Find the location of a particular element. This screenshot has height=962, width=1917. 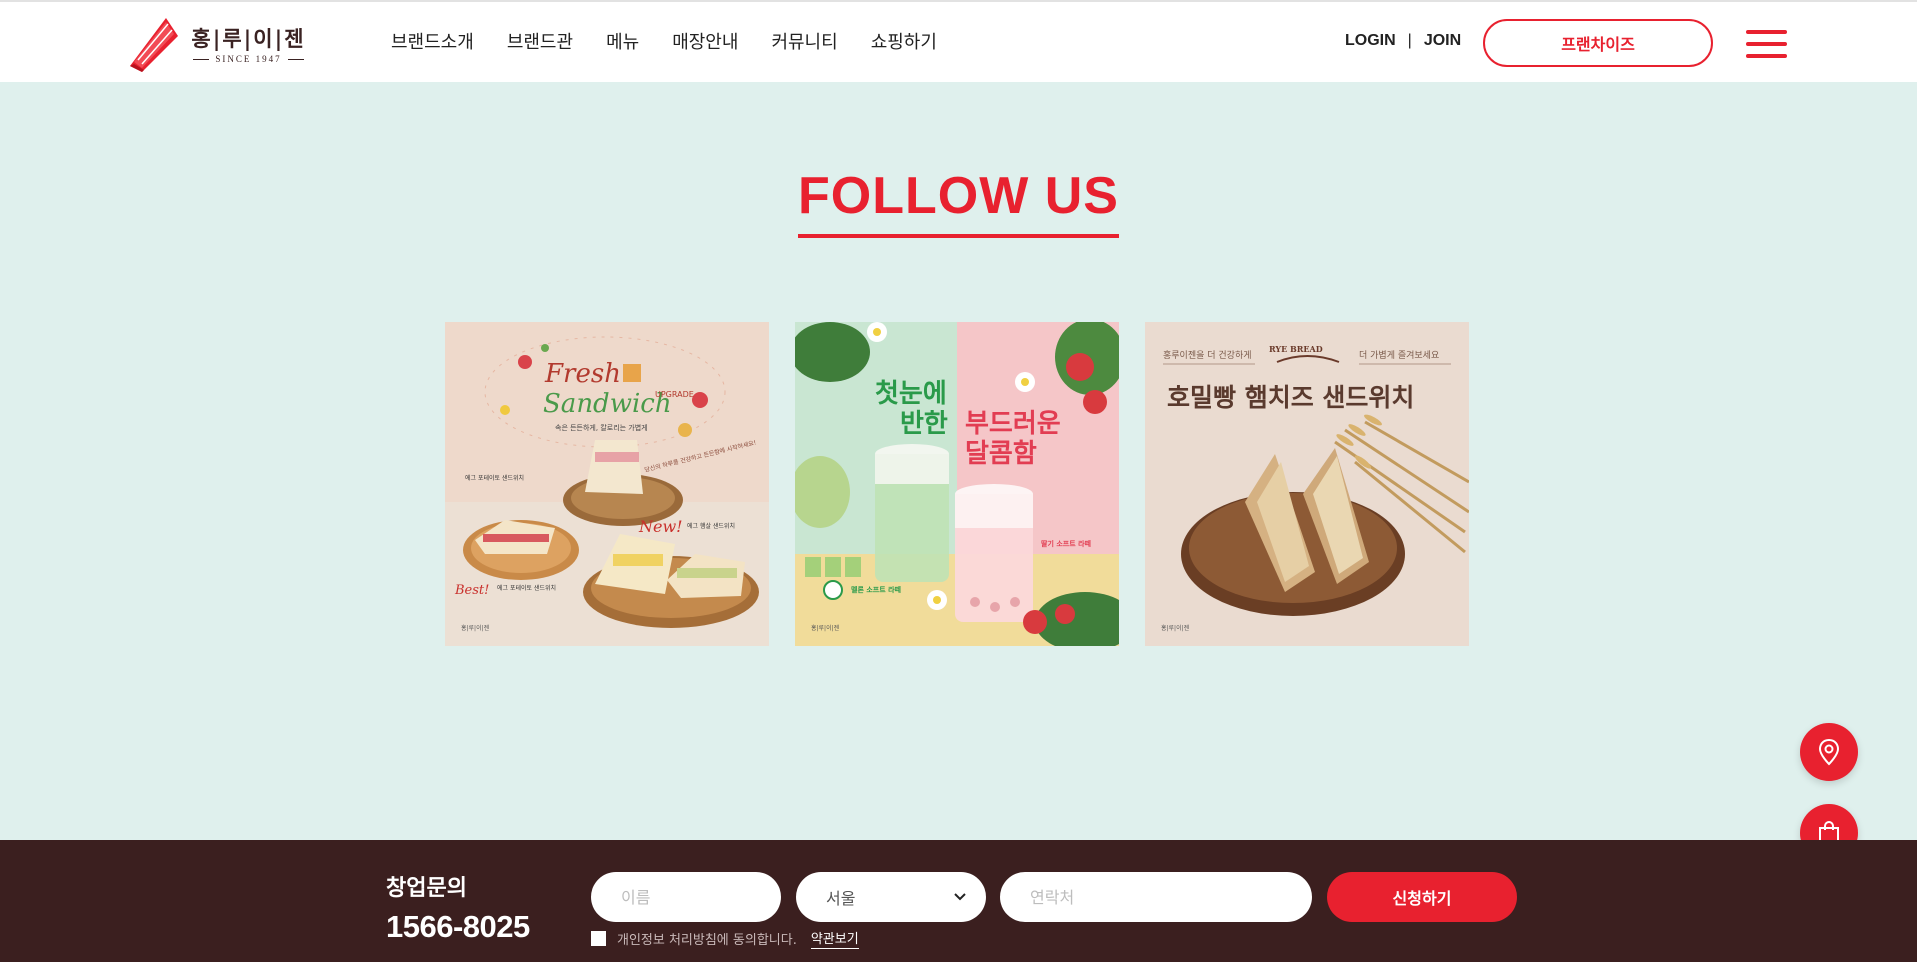

map-pin-icon is located at coordinates (1829, 752).